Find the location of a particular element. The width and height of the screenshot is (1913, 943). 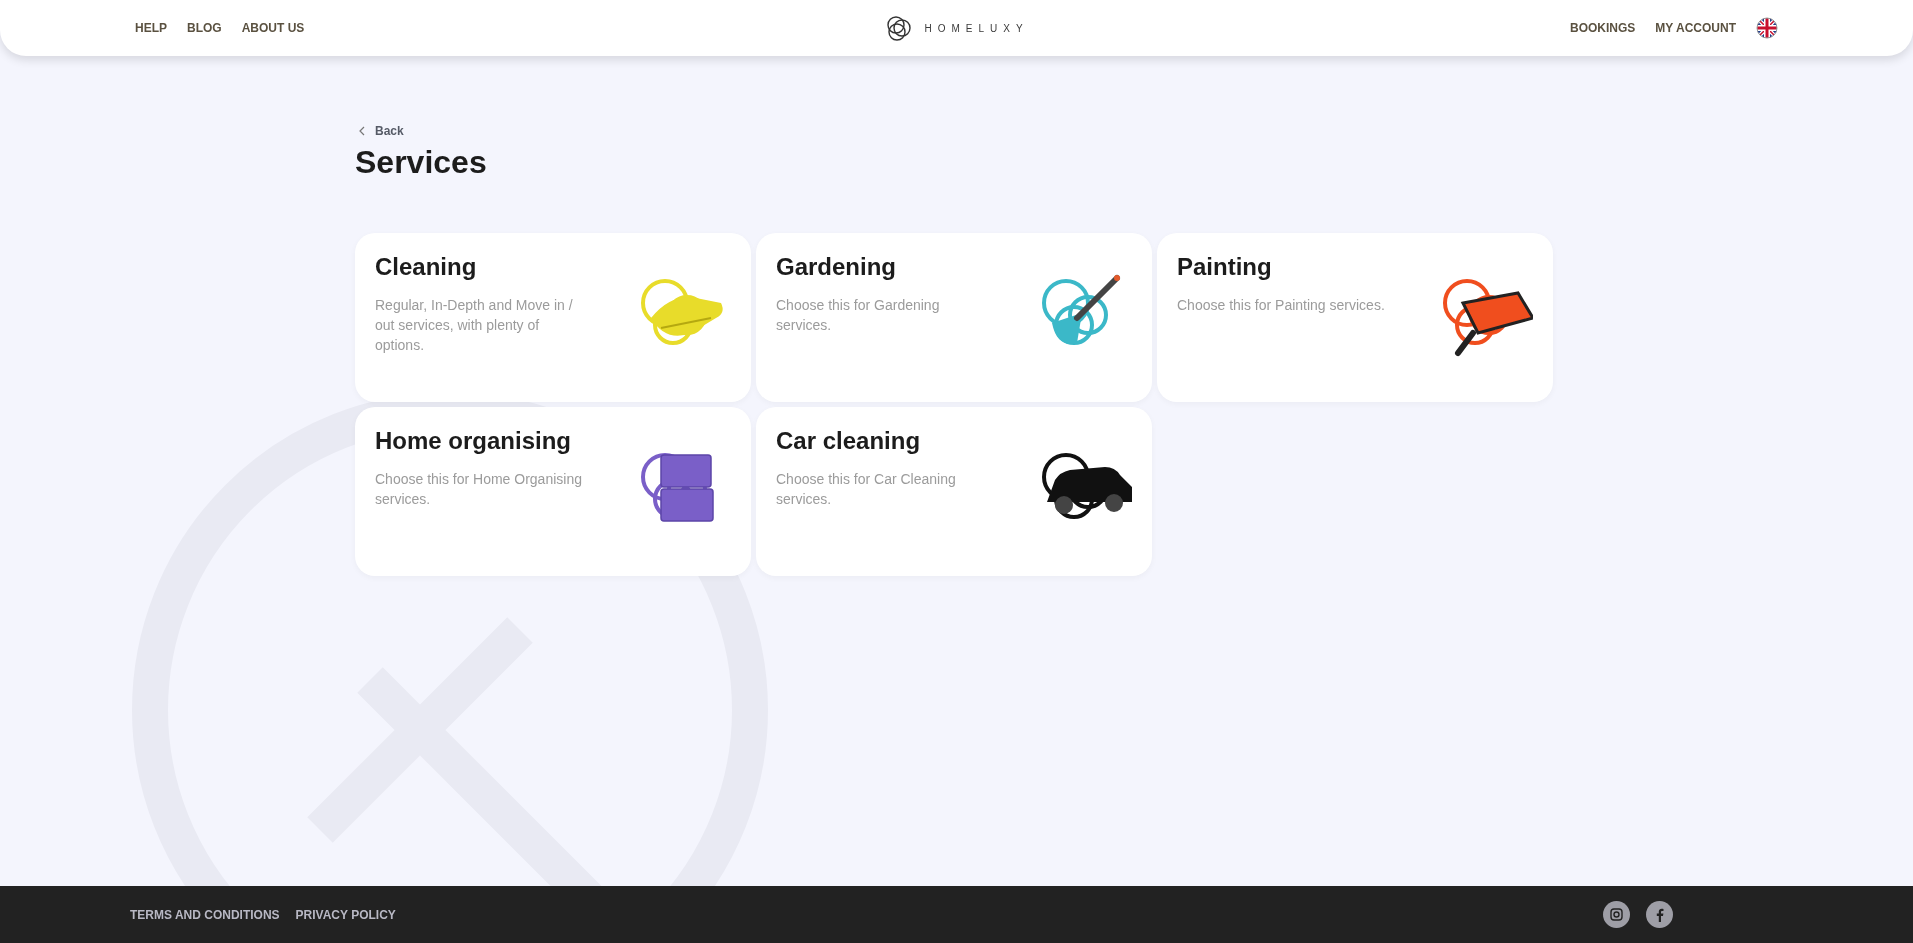

facebook-icon is located at coordinates (1659, 914).